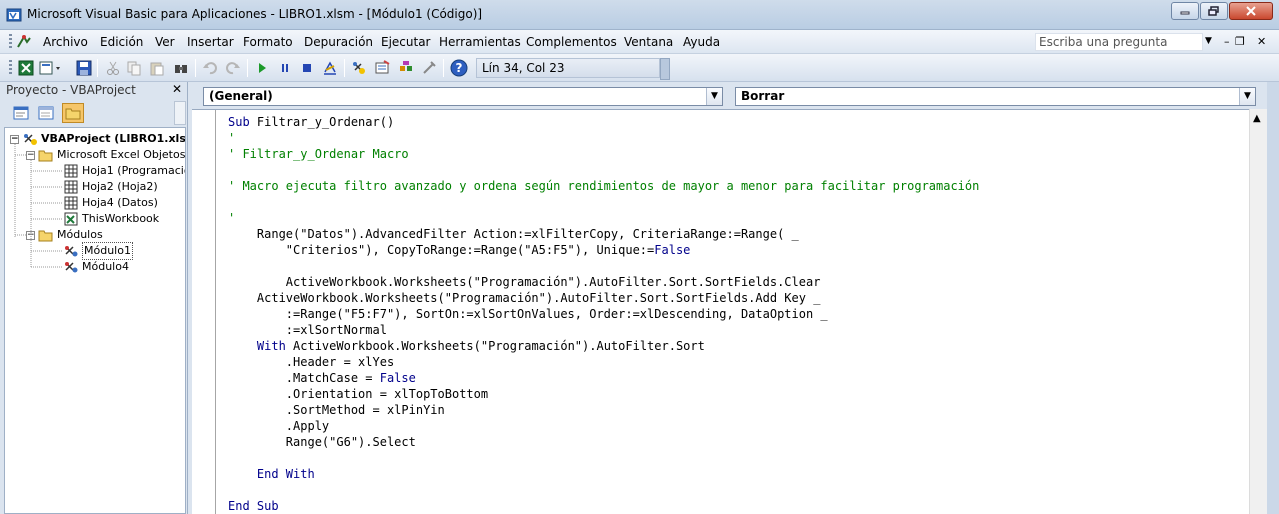  I want to click on tree-item-hoja1: Hoja1 (Programació, so click(124, 171).